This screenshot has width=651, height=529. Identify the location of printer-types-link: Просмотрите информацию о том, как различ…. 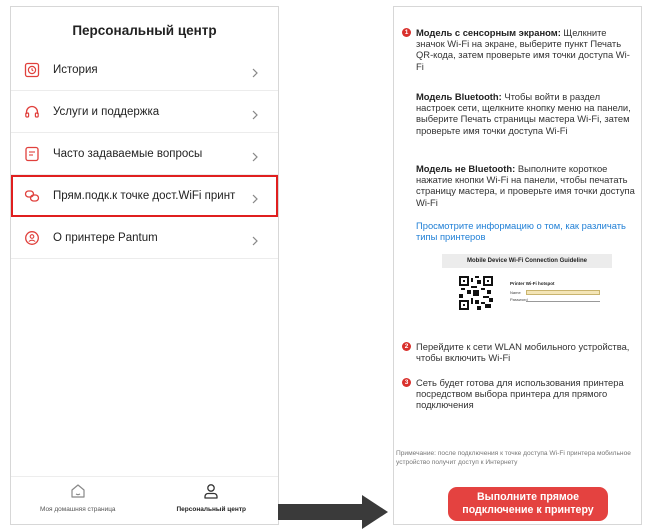
(523, 231).